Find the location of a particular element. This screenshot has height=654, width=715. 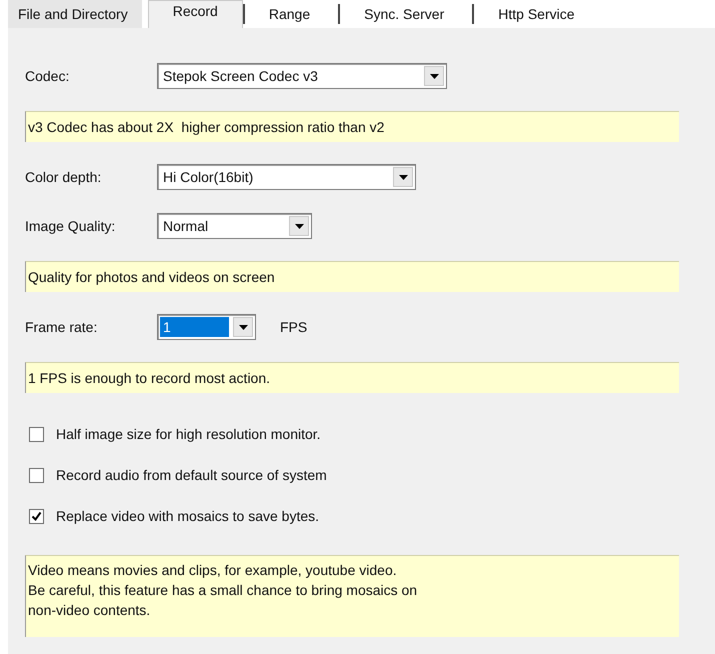

dropdown-value: Hi Color(16bit) is located at coordinates (208, 177).